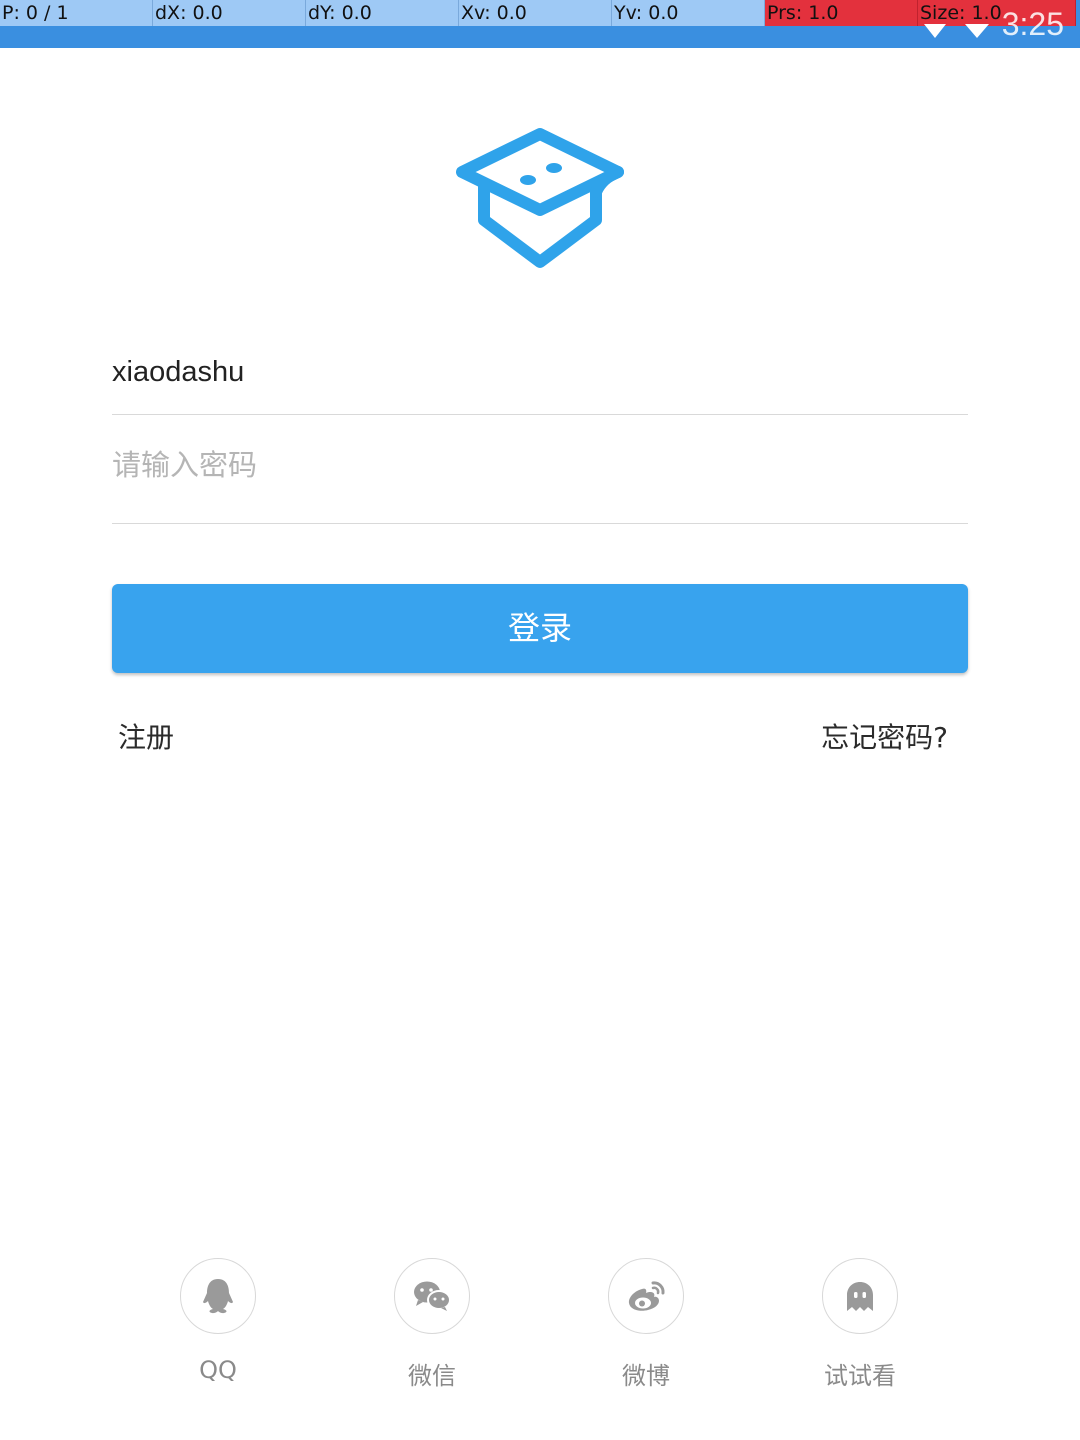 This screenshot has height=1440, width=1080. What do you see at coordinates (146, 736) in the screenshot?
I see `register-link: 注册` at bounding box center [146, 736].